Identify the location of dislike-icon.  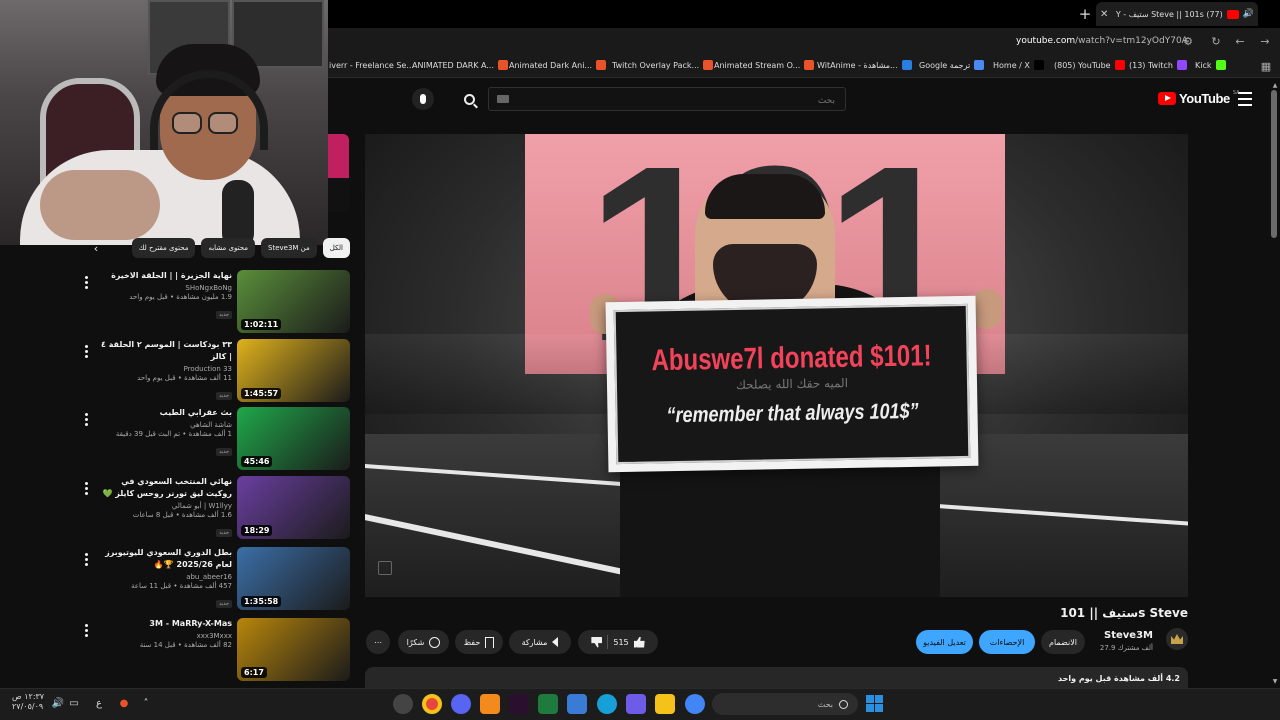
(597, 642).